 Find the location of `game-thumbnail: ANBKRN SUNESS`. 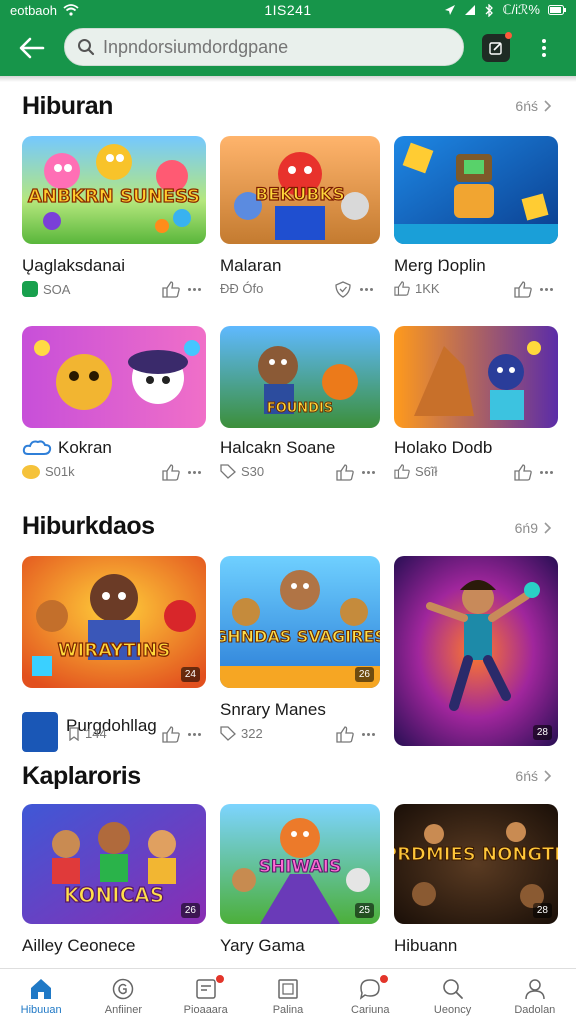

game-thumbnail: ANBKRN SUNESS is located at coordinates (114, 190).